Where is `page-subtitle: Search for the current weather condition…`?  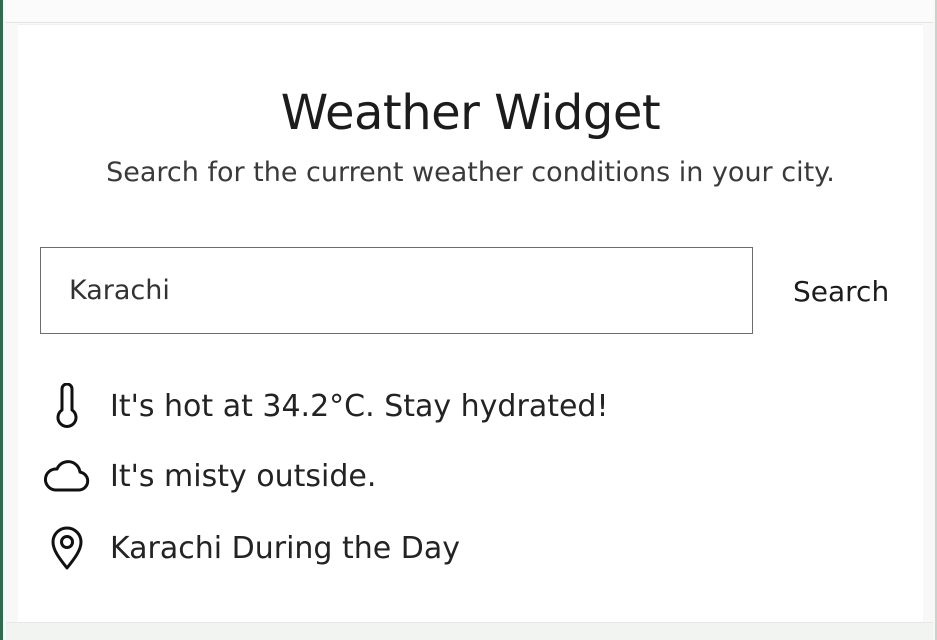
page-subtitle: Search for the current weather condition… is located at coordinates (470, 172).